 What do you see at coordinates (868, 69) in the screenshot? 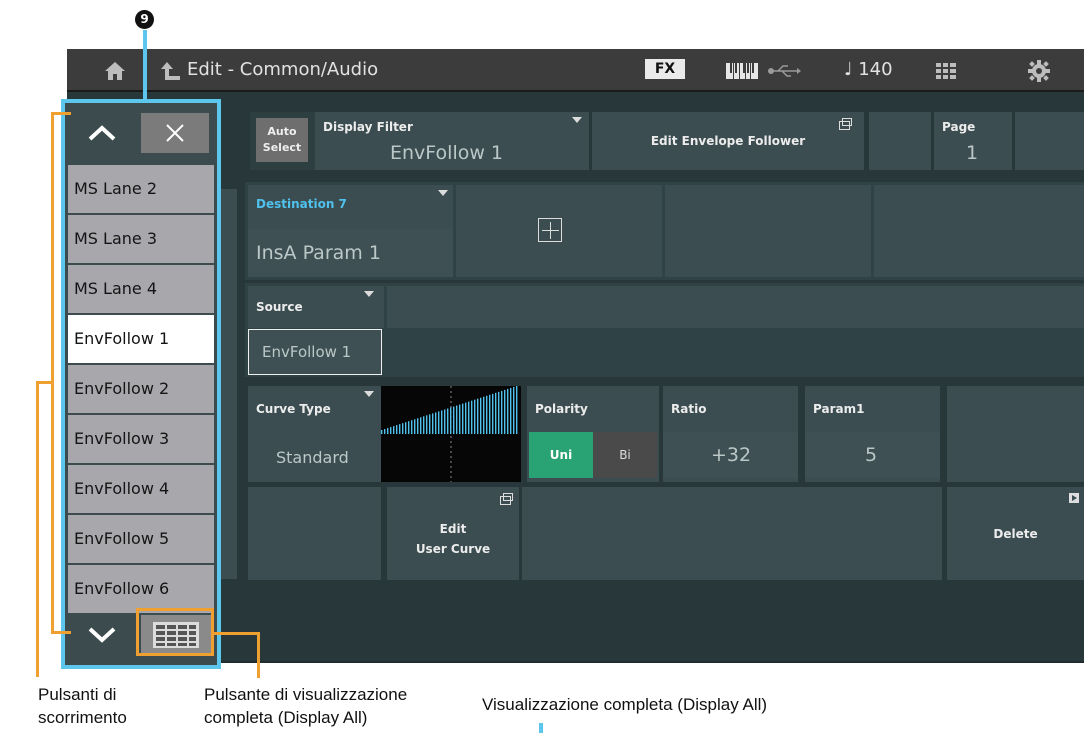
I see `tempo-display: ♩ 140` at bounding box center [868, 69].